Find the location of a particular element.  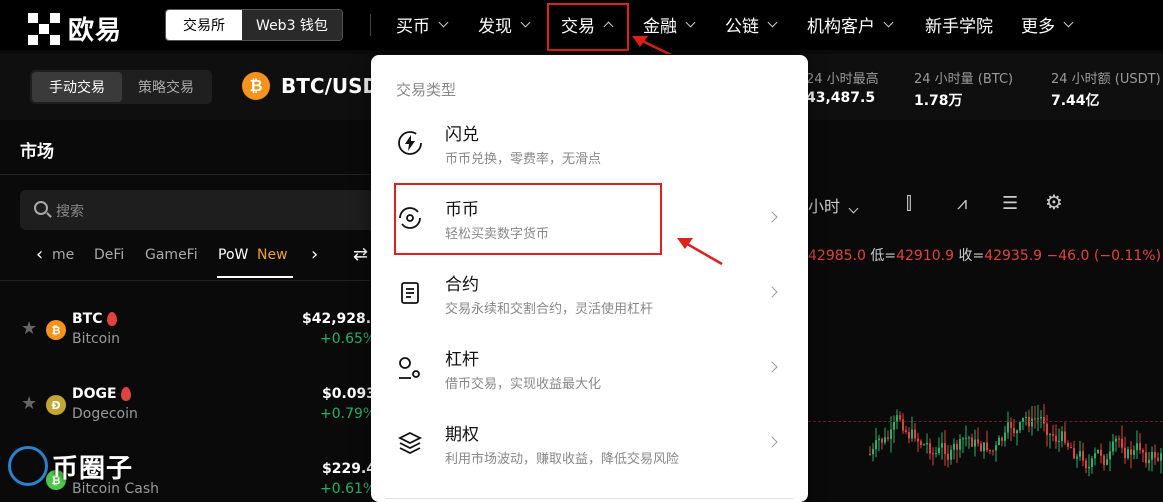

manual-trading-tab: 手动交易 is located at coordinates (77, 87).